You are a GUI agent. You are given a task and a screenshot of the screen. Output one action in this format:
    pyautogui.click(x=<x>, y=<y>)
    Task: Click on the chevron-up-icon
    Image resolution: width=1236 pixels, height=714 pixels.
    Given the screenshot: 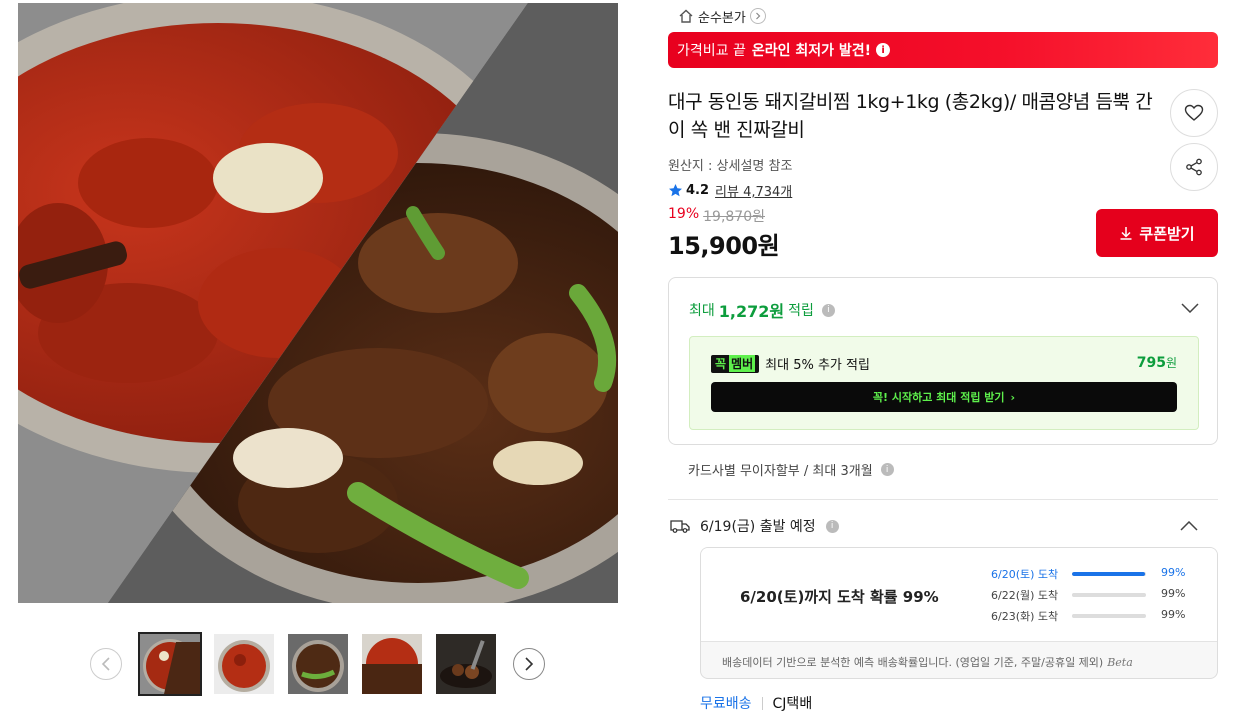 What is the action you would take?
    pyautogui.click(x=1189, y=525)
    